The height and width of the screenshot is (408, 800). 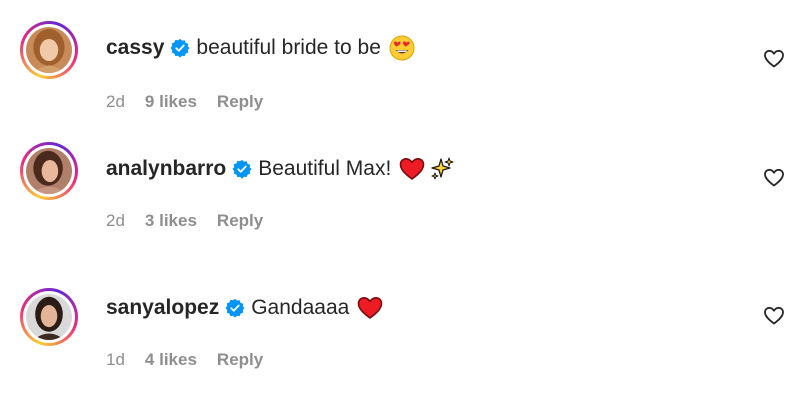 What do you see at coordinates (115, 221) in the screenshot?
I see `comment-time: 2d` at bounding box center [115, 221].